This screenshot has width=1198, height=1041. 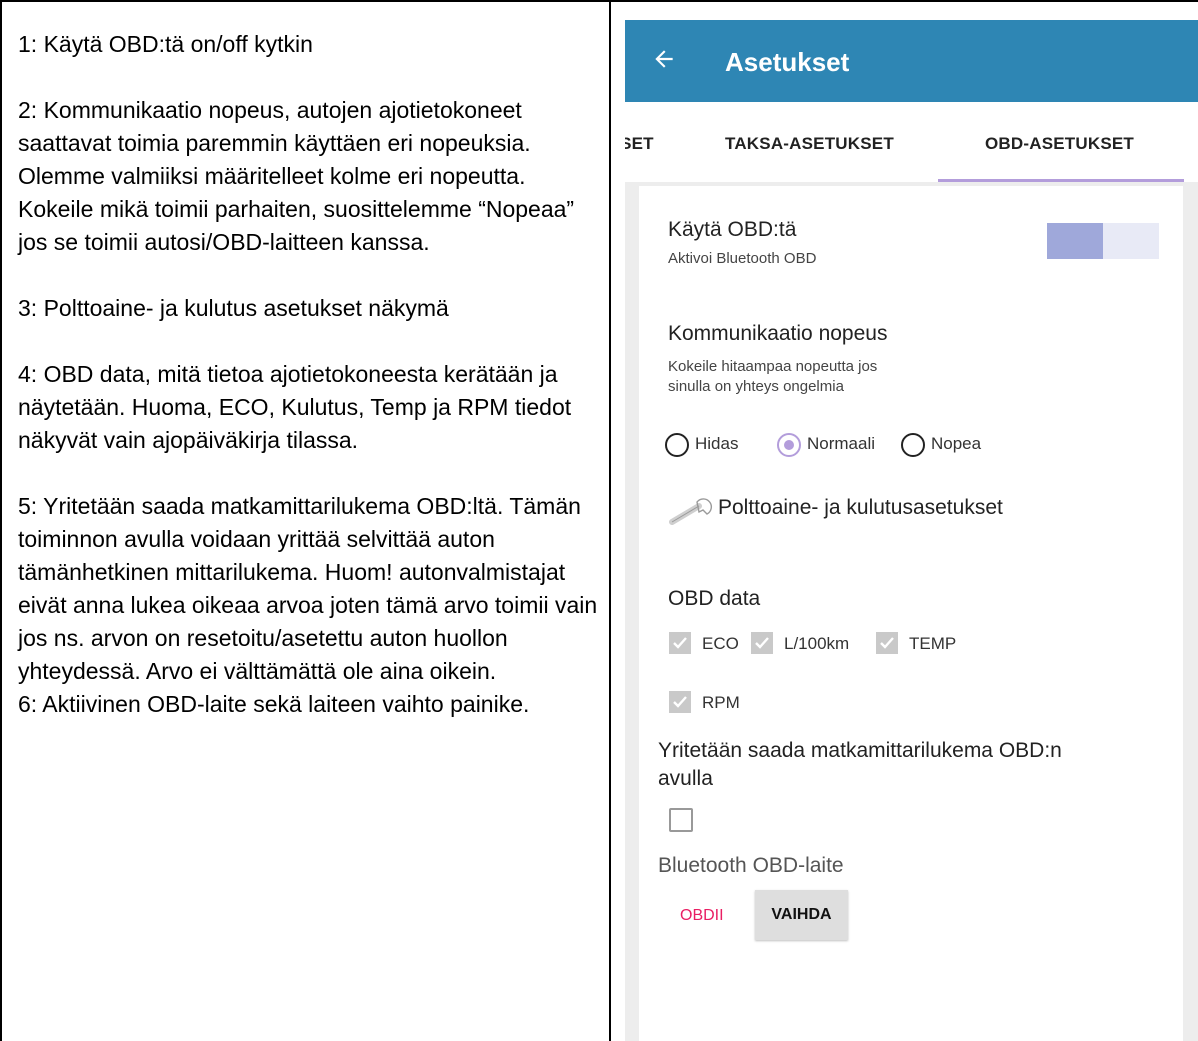 I want to click on checkbox-label-eco: ECO, so click(x=720, y=643).